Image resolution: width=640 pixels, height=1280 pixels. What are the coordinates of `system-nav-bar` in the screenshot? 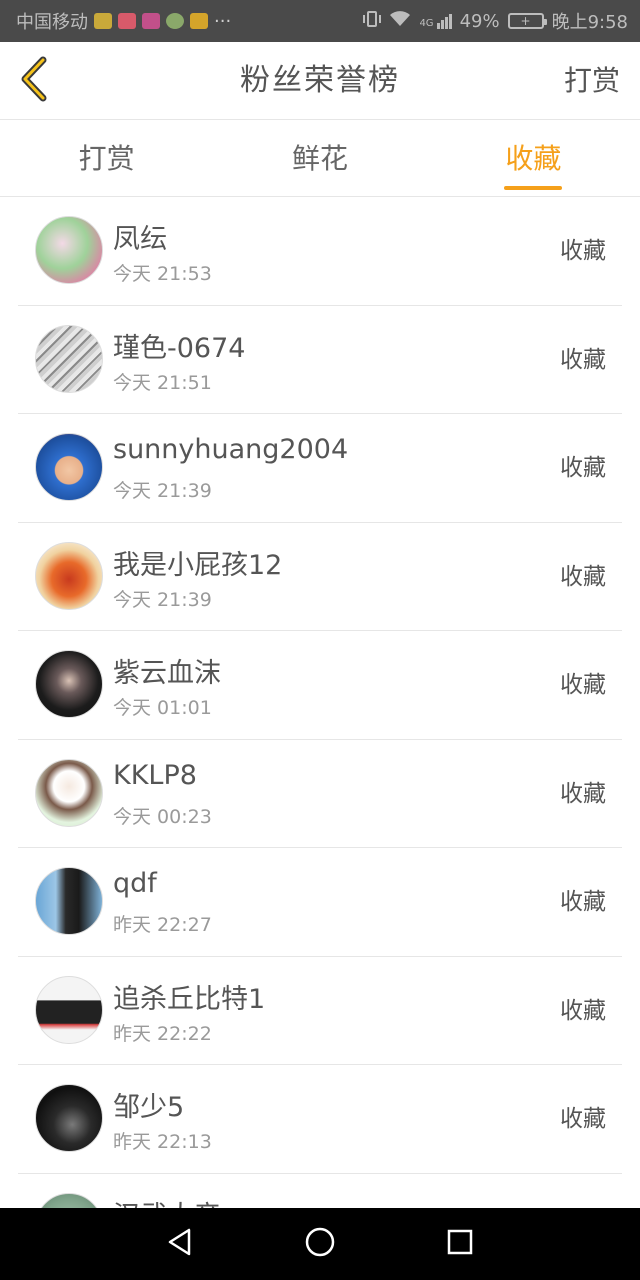 It's located at (320, 1244).